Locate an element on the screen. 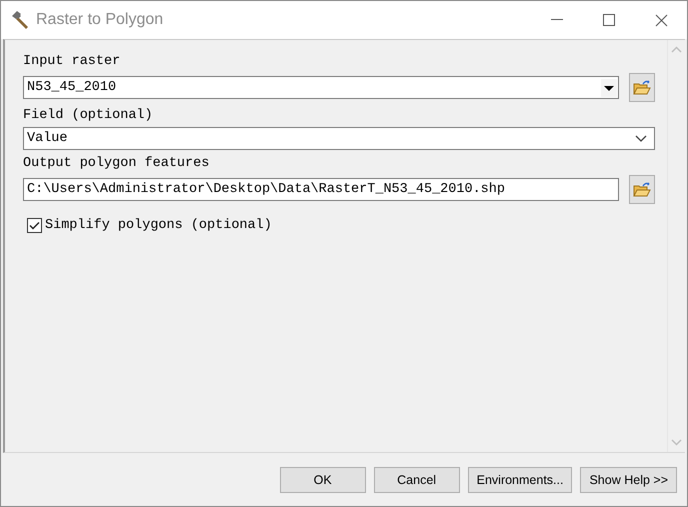 The height and width of the screenshot is (507, 688). field-label: Output polygon features is located at coordinates (116, 164).